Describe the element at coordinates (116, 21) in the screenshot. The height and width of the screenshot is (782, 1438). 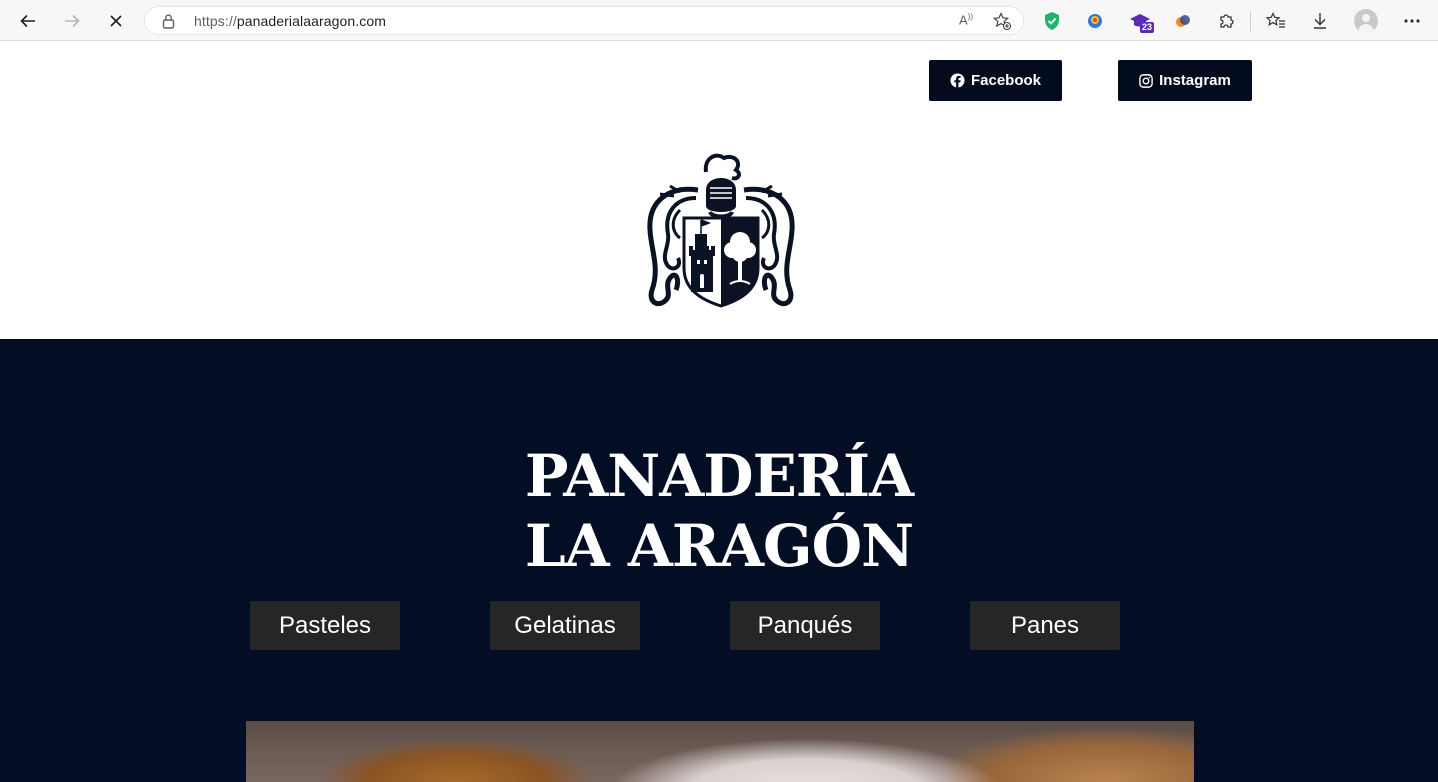
I see `stop-icon` at that location.